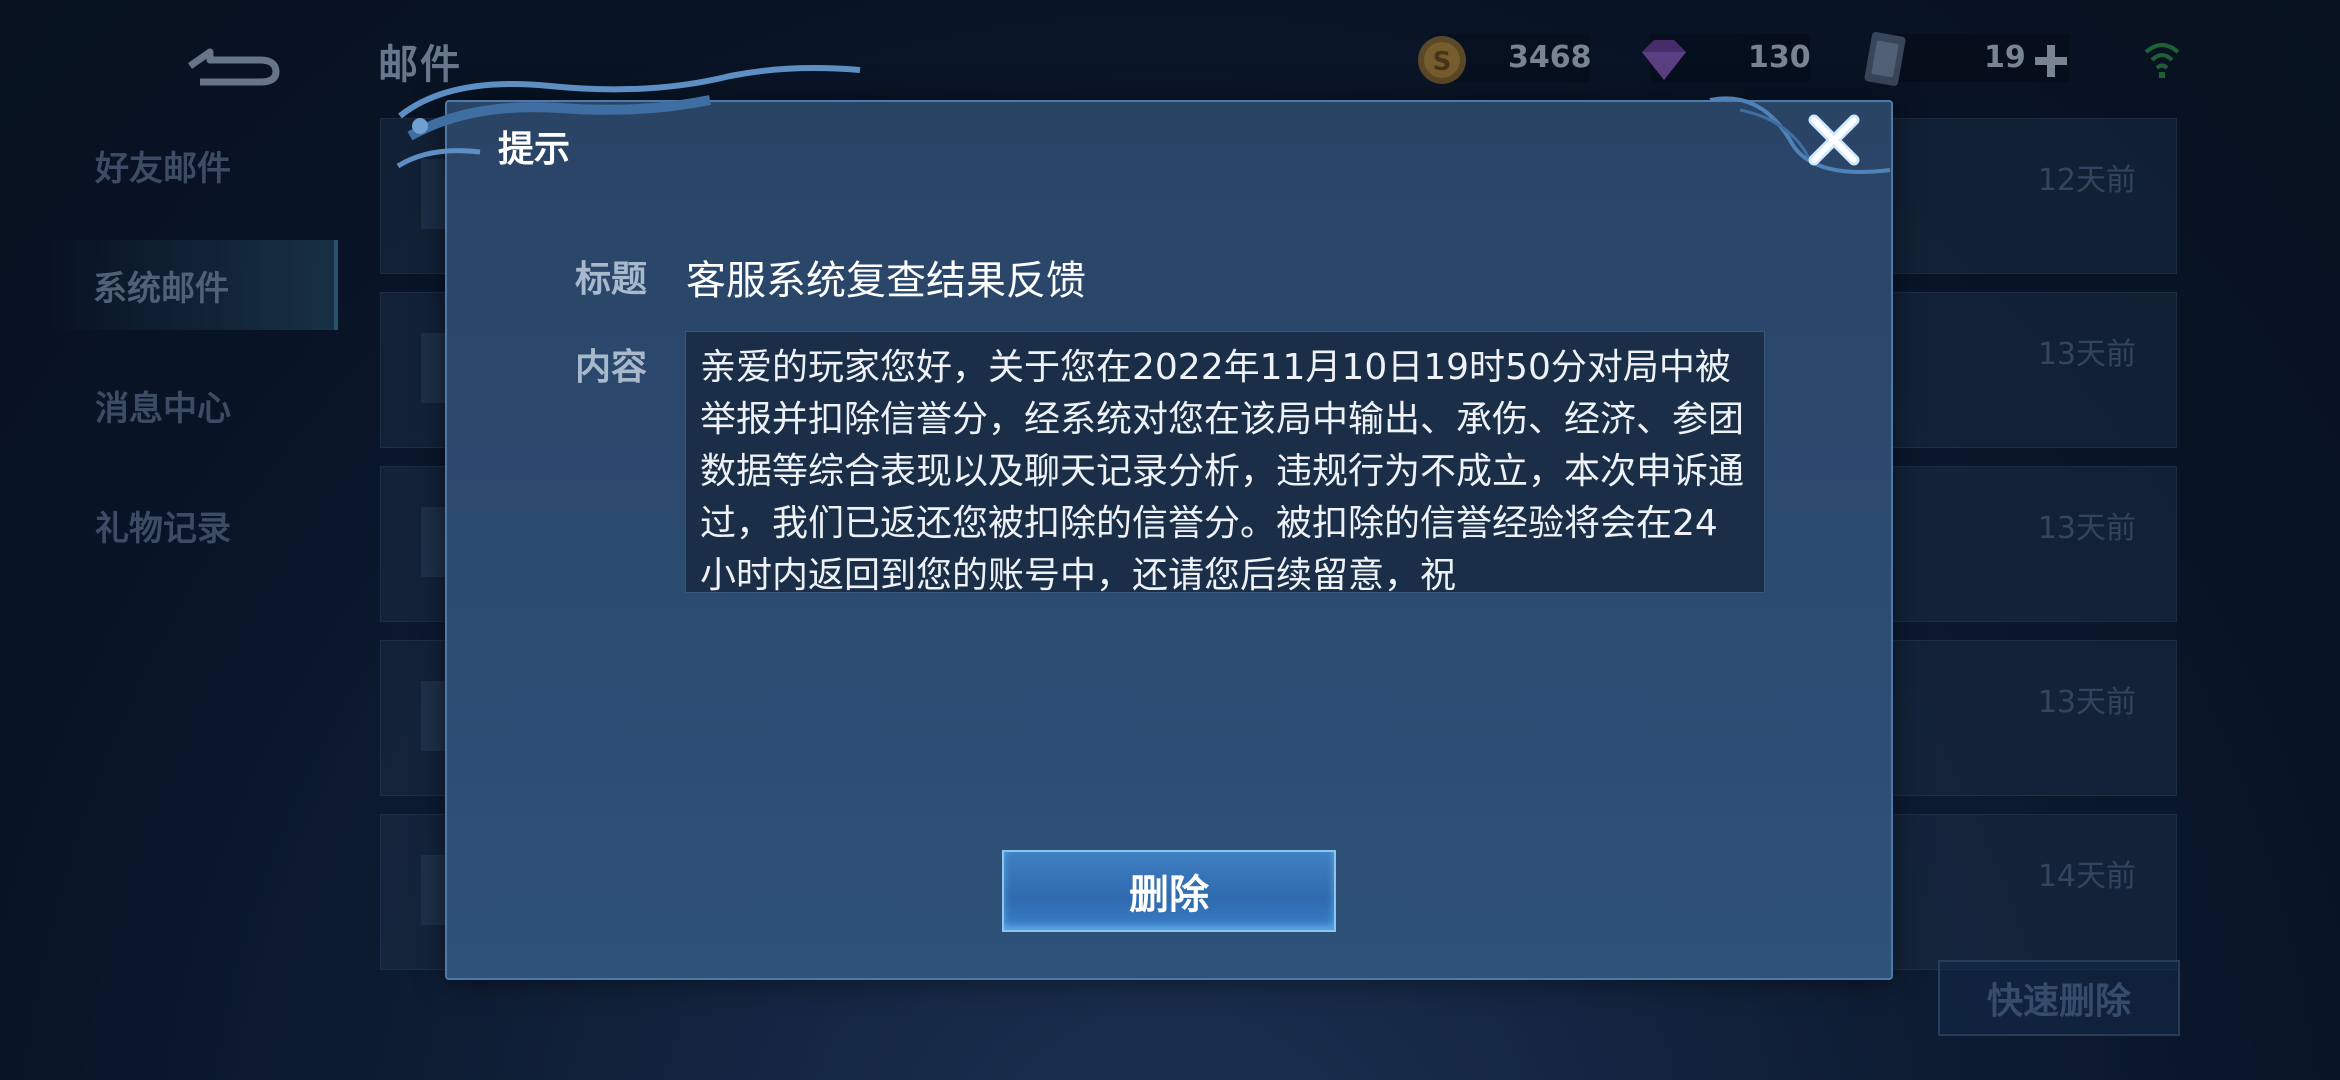 The image size is (2340, 1080). What do you see at coordinates (628, 117) in the screenshot?
I see `title-ornament-icon` at bounding box center [628, 117].